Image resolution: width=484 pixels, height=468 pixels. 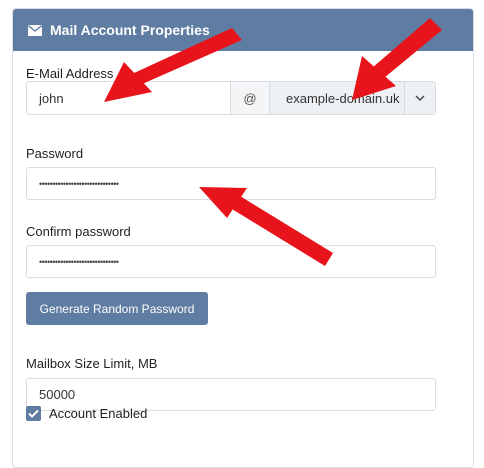 What do you see at coordinates (70, 73) in the screenshot?
I see `email-label: E-Mail Address` at bounding box center [70, 73].